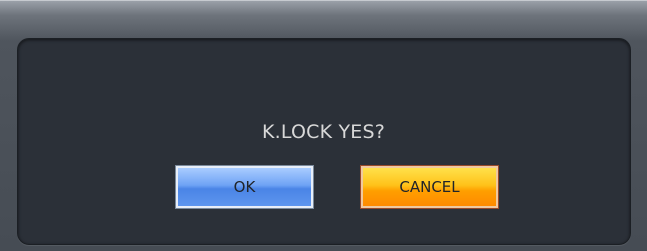 The height and width of the screenshot is (251, 647). What do you see at coordinates (323, 132) in the screenshot?
I see `dialog-message: K.LOCK YES?` at bounding box center [323, 132].